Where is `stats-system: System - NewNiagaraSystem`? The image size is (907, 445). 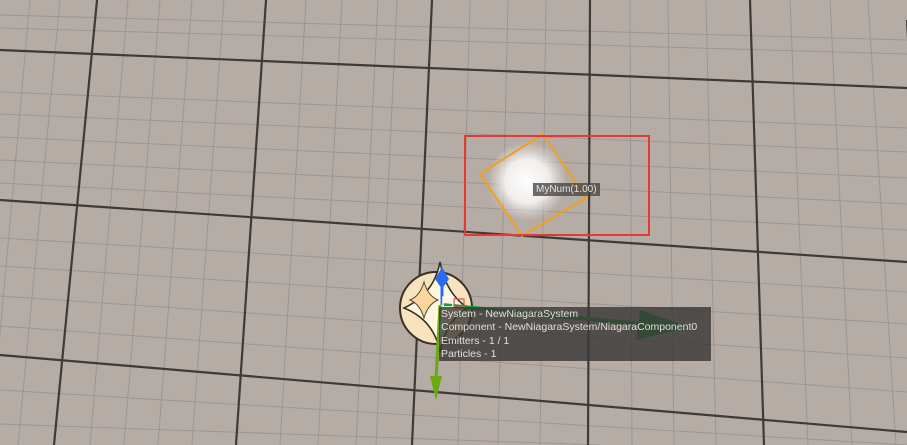 stats-system: System - NewNiagaraSystem is located at coordinates (510, 314).